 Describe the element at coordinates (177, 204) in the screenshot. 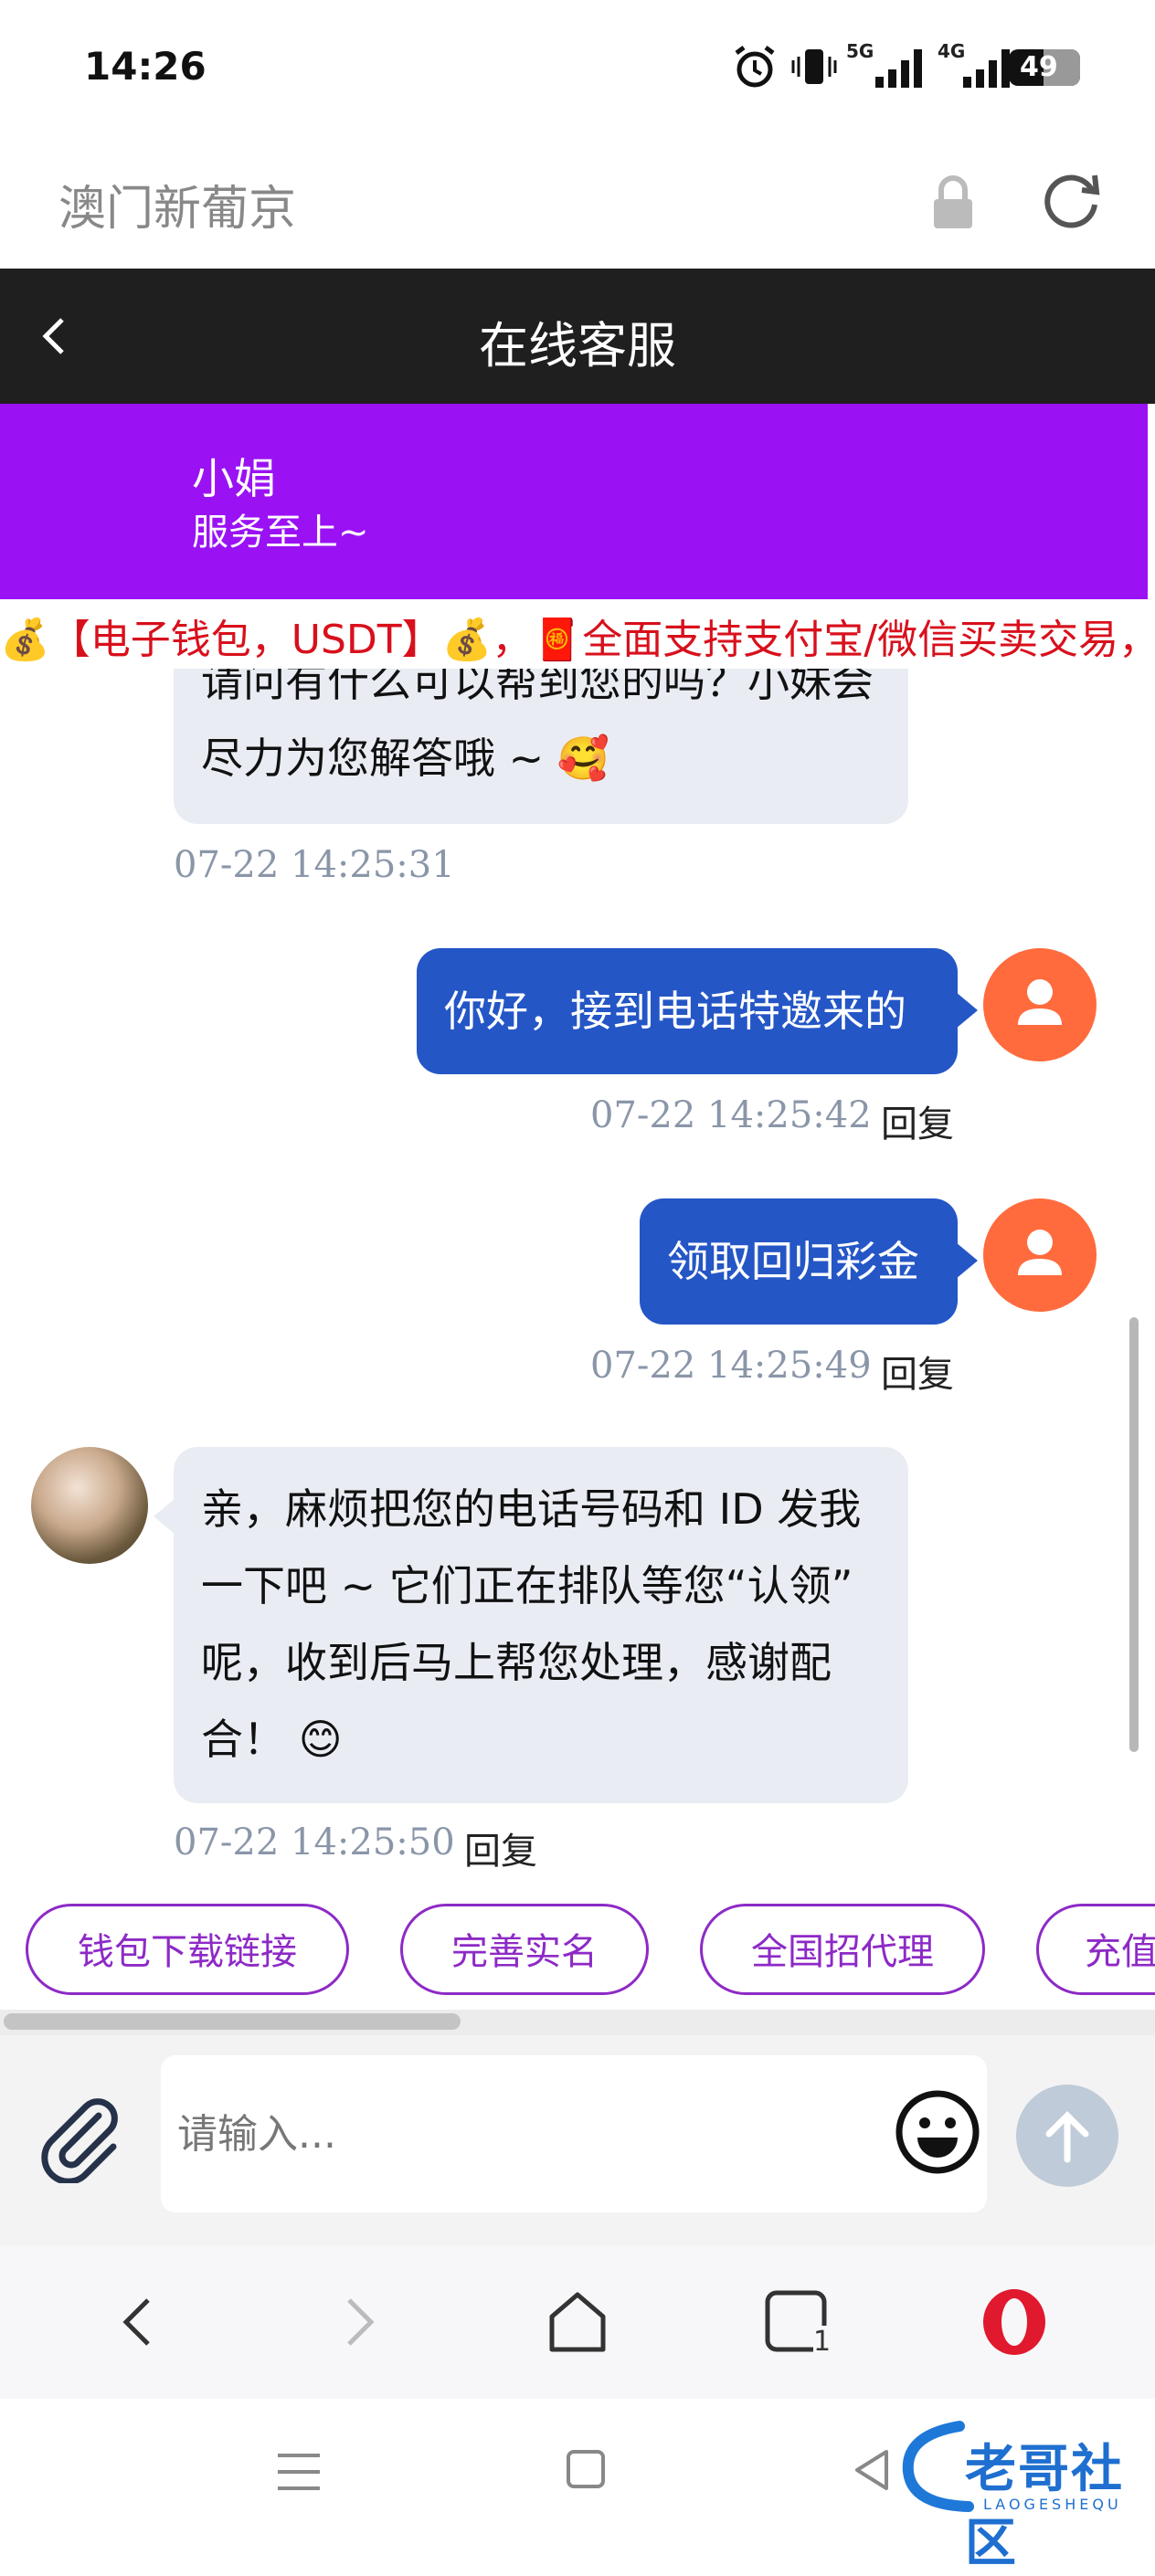

I see `site-title: 澳门新葡京` at that location.